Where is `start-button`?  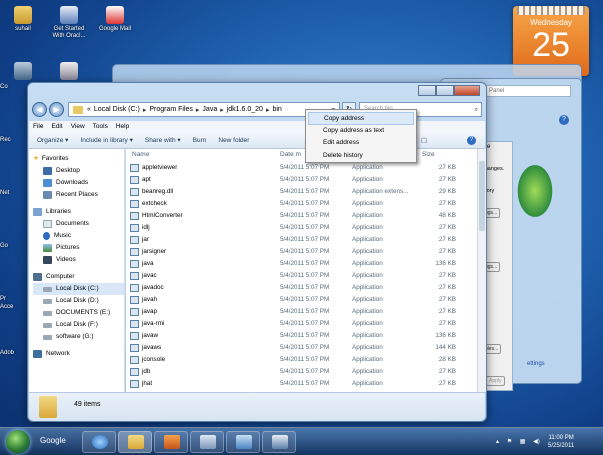
start-button is located at coordinates (18, 442).